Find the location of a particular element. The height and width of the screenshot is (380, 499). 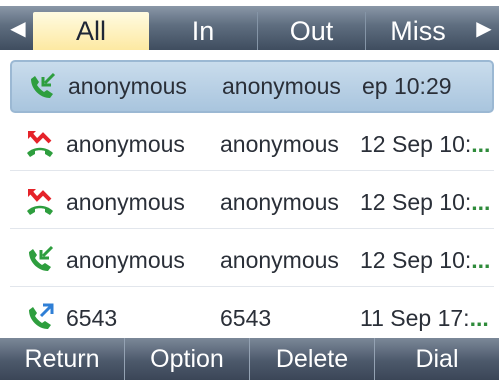

call-name: 6543 is located at coordinates (92, 317).